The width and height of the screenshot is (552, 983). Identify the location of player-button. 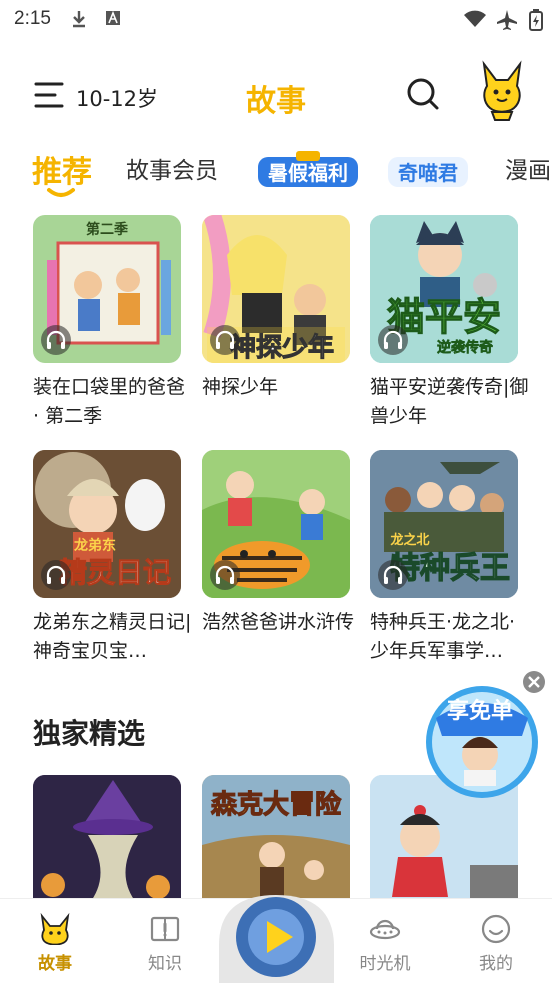
(276, 934).